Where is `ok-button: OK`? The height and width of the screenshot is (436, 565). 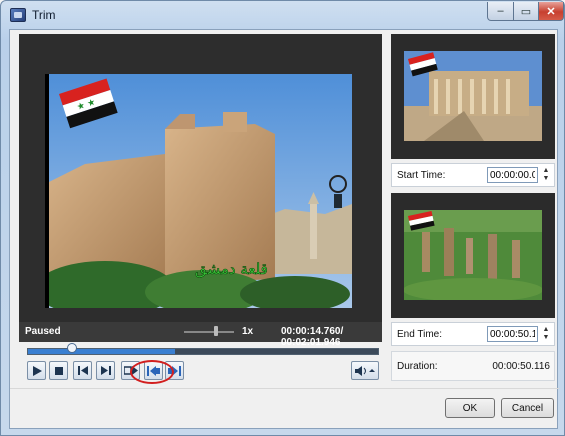 ok-button: OK is located at coordinates (470, 408).